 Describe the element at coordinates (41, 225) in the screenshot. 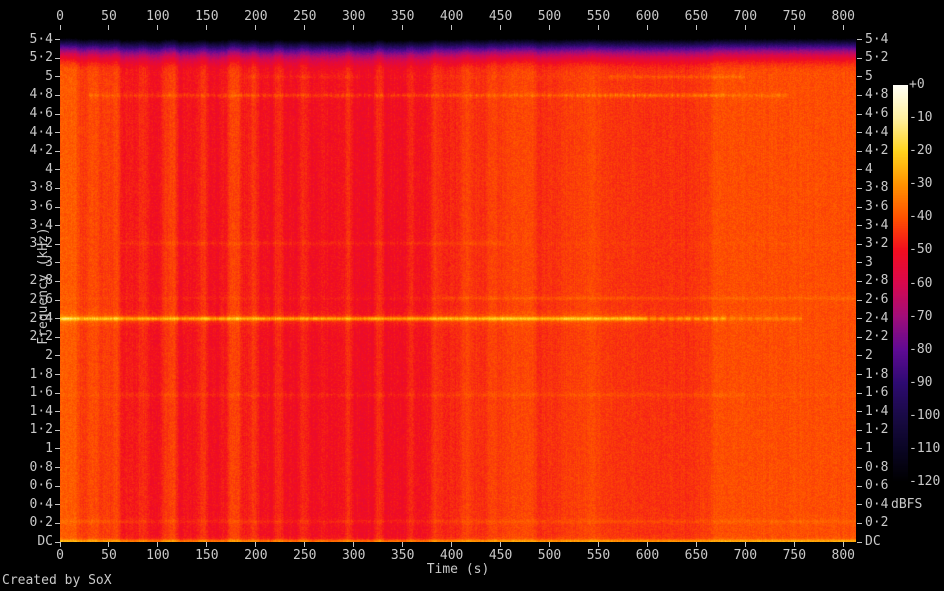

I see `y-axis-tick-label-left: 3·4` at that location.